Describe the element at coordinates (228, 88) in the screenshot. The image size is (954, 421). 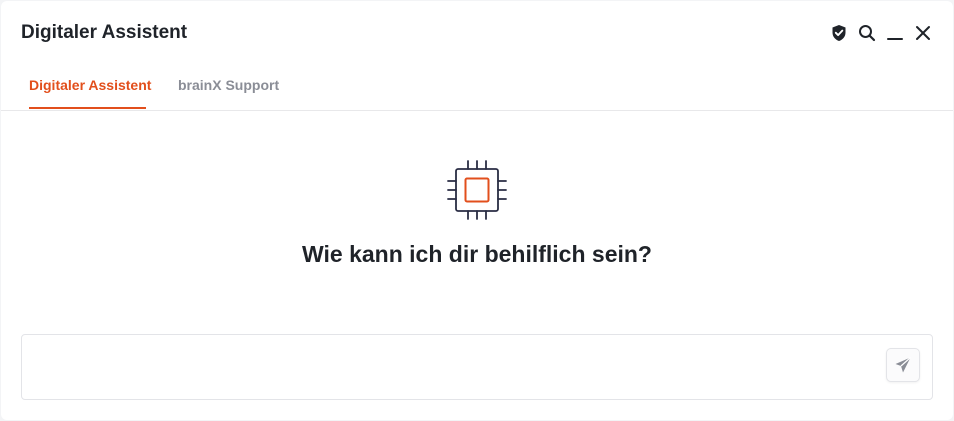
I see `tab-brainx-support: brainX Support` at that location.